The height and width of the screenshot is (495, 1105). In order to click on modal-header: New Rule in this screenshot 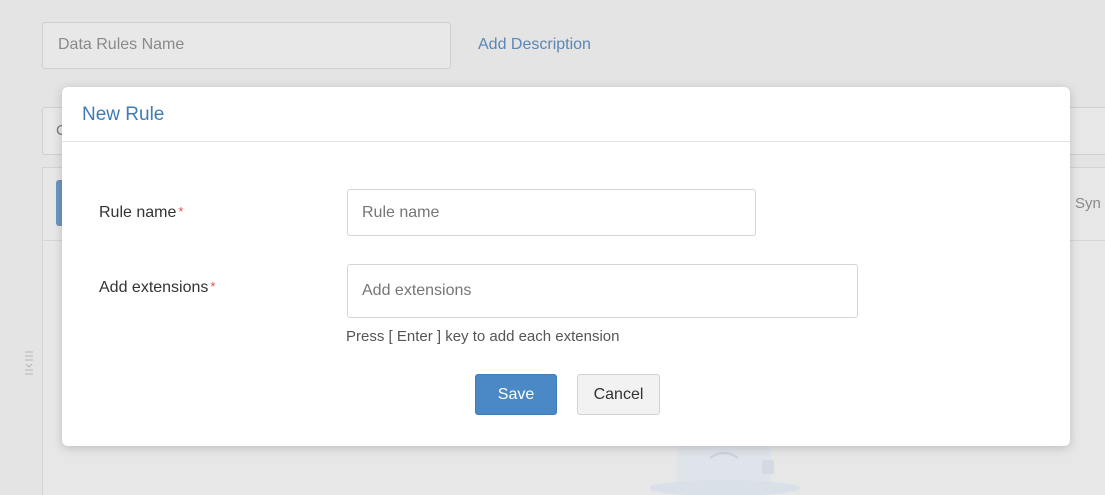, I will do `click(566, 114)`.